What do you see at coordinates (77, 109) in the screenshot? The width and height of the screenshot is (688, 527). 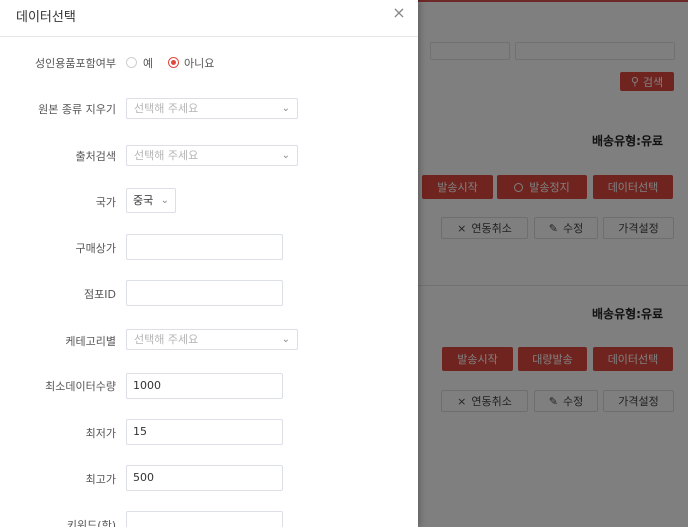 I see `original-type-label: 원본 종류 지우기` at bounding box center [77, 109].